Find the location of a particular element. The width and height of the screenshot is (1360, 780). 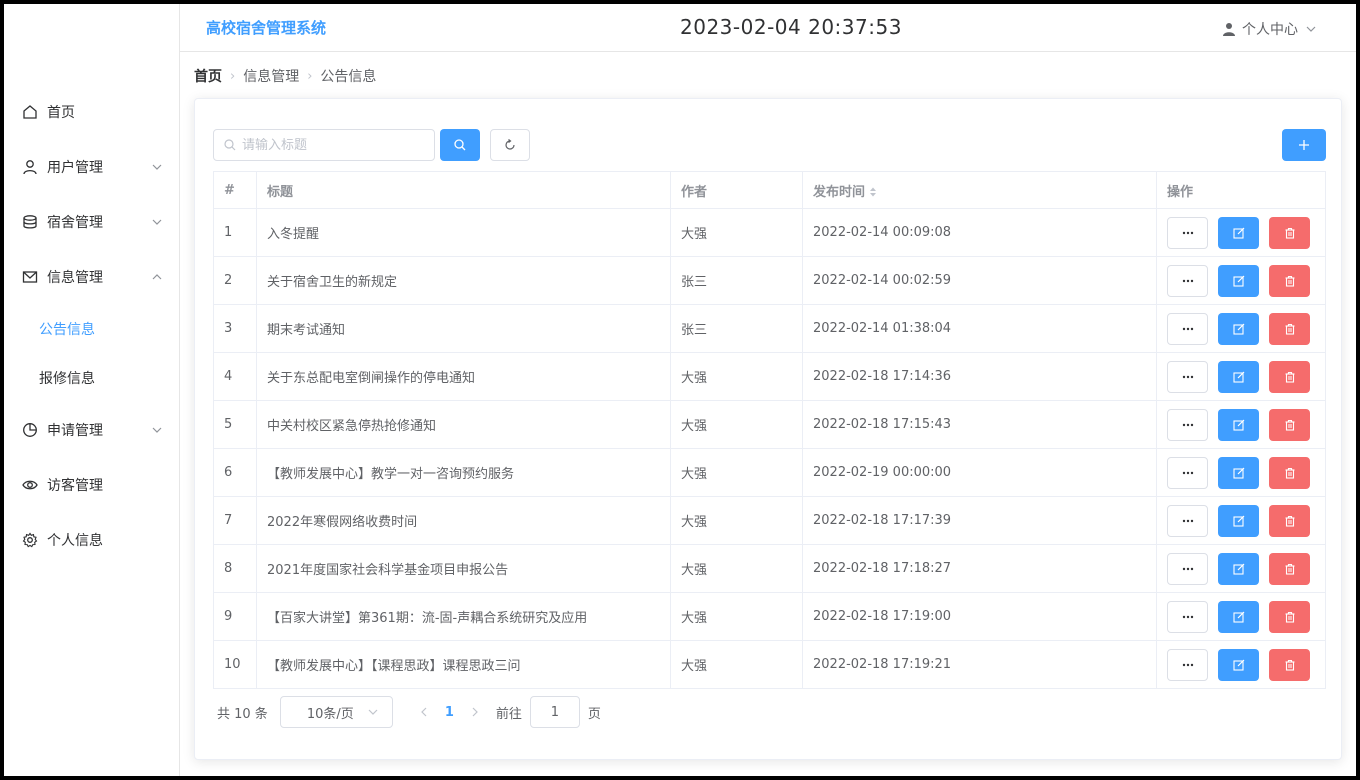

plus-icon is located at coordinates (1304, 145).